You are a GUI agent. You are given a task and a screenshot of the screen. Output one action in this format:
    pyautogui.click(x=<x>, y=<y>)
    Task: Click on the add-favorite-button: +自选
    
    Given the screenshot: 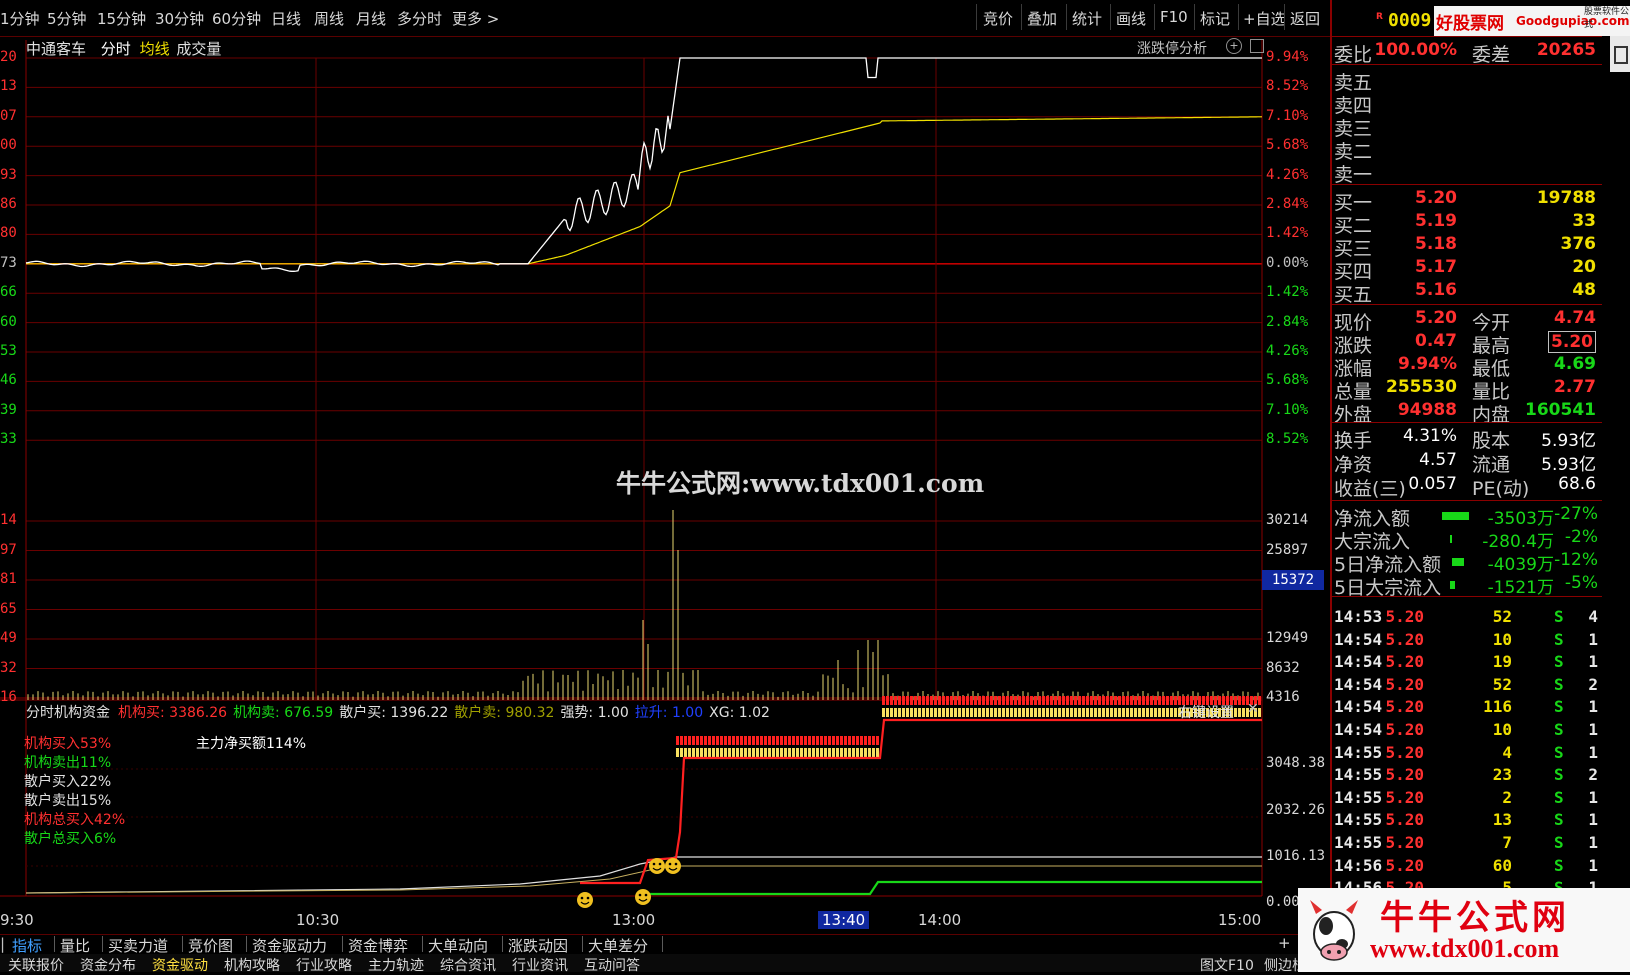 What is the action you would take?
    pyautogui.click(x=1264, y=18)
    